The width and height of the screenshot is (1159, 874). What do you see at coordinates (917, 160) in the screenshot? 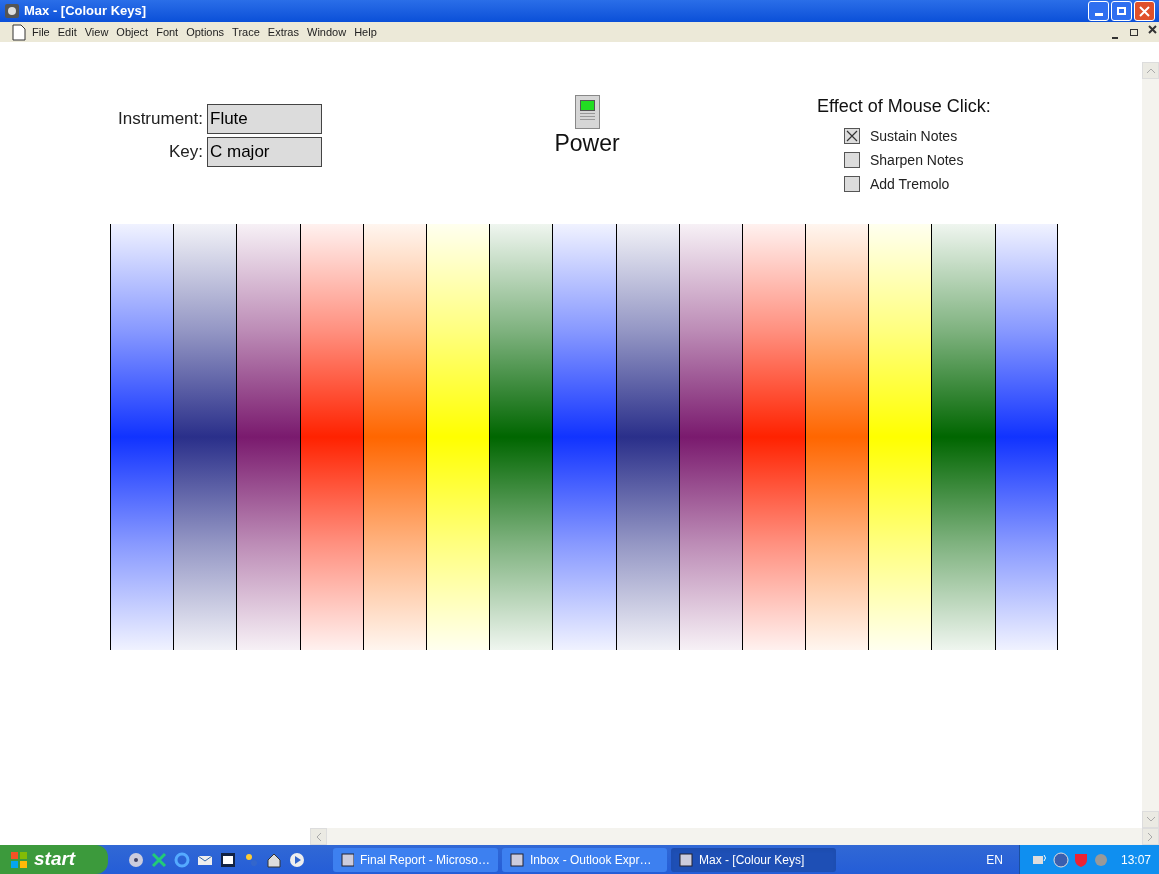
I see `checkbox-label: Sharpen Notes` at bounding box center [917, 160].